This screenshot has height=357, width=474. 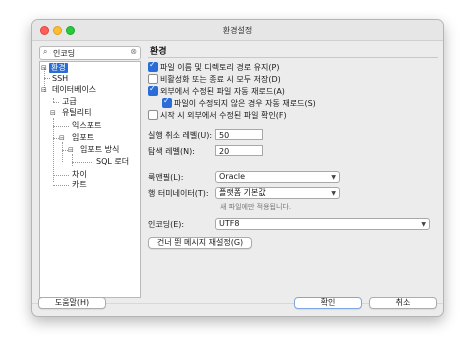 What do you see at coordinates (74, 90) in the screenshot?
I see `tree-item-database: 데이터베이스` at bounding box center [74, 90].